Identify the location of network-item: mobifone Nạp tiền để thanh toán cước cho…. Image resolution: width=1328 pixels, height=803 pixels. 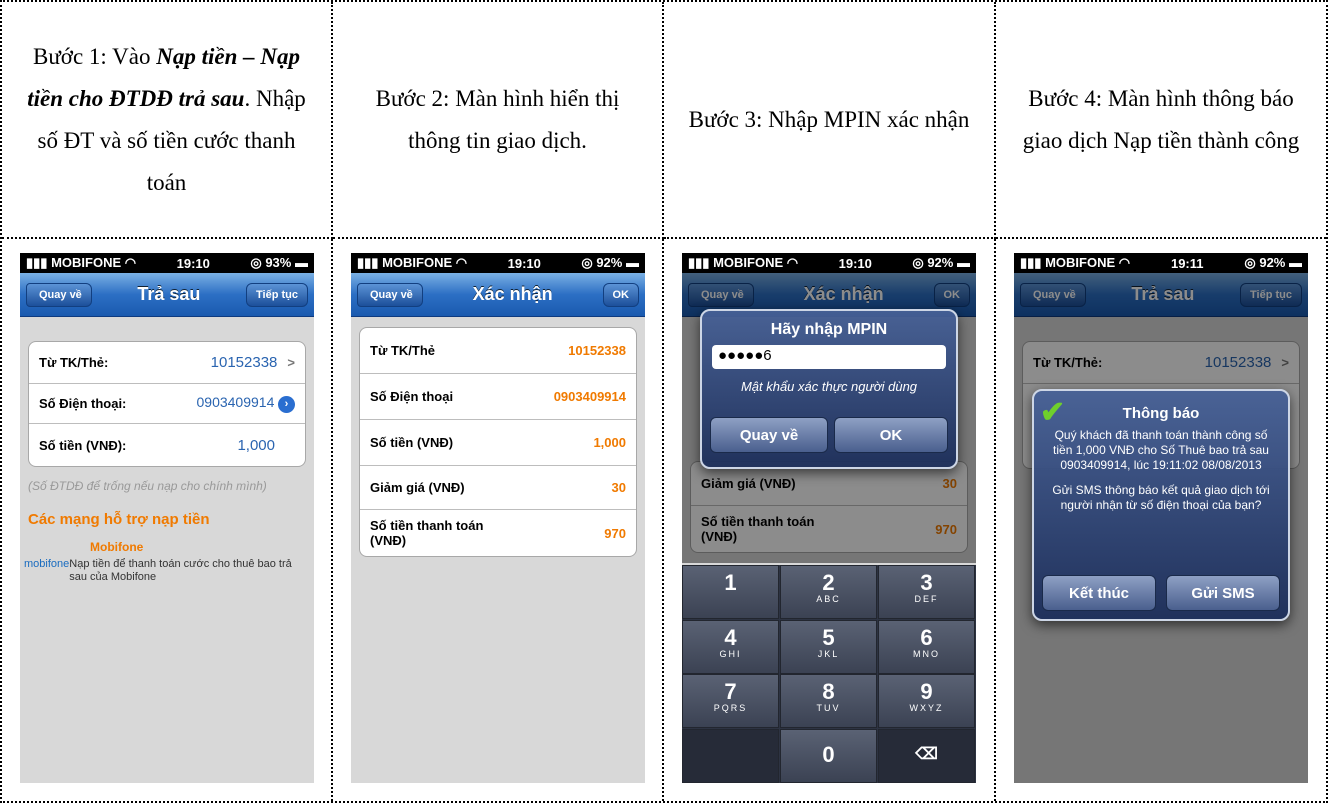
(165, 571).